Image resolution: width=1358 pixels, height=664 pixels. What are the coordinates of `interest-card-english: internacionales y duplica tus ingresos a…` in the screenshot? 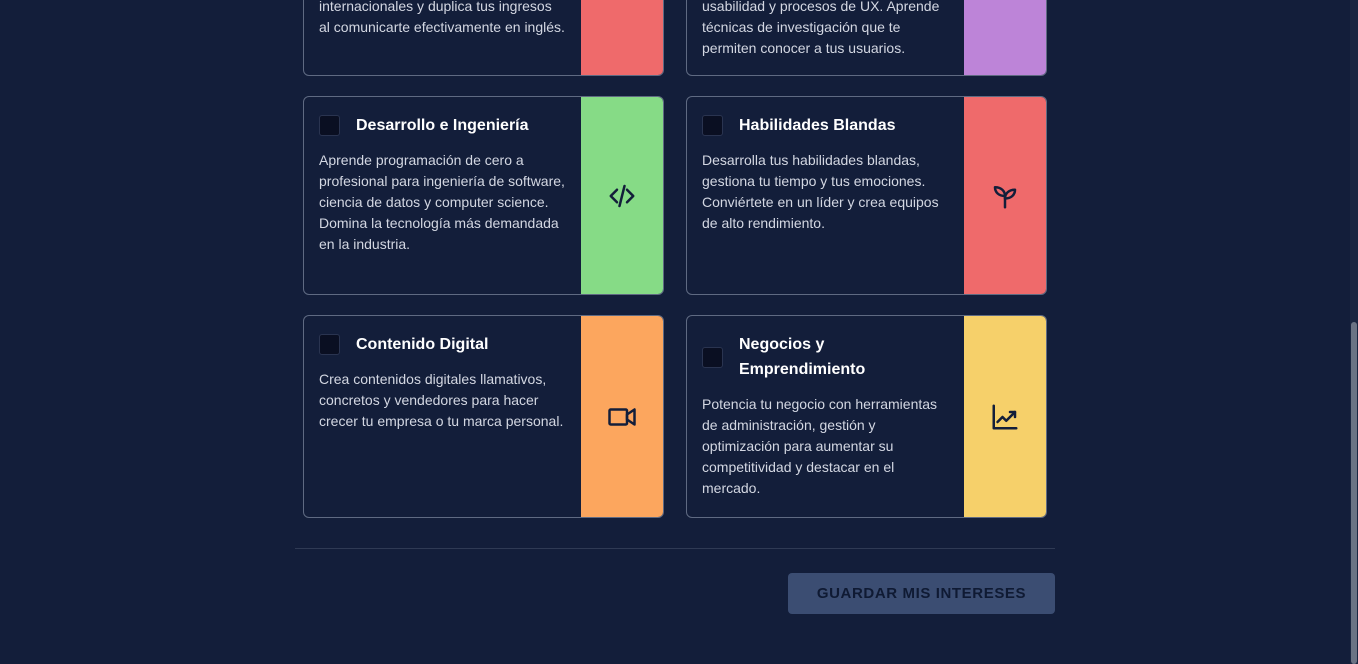 It's located at (483, 38).